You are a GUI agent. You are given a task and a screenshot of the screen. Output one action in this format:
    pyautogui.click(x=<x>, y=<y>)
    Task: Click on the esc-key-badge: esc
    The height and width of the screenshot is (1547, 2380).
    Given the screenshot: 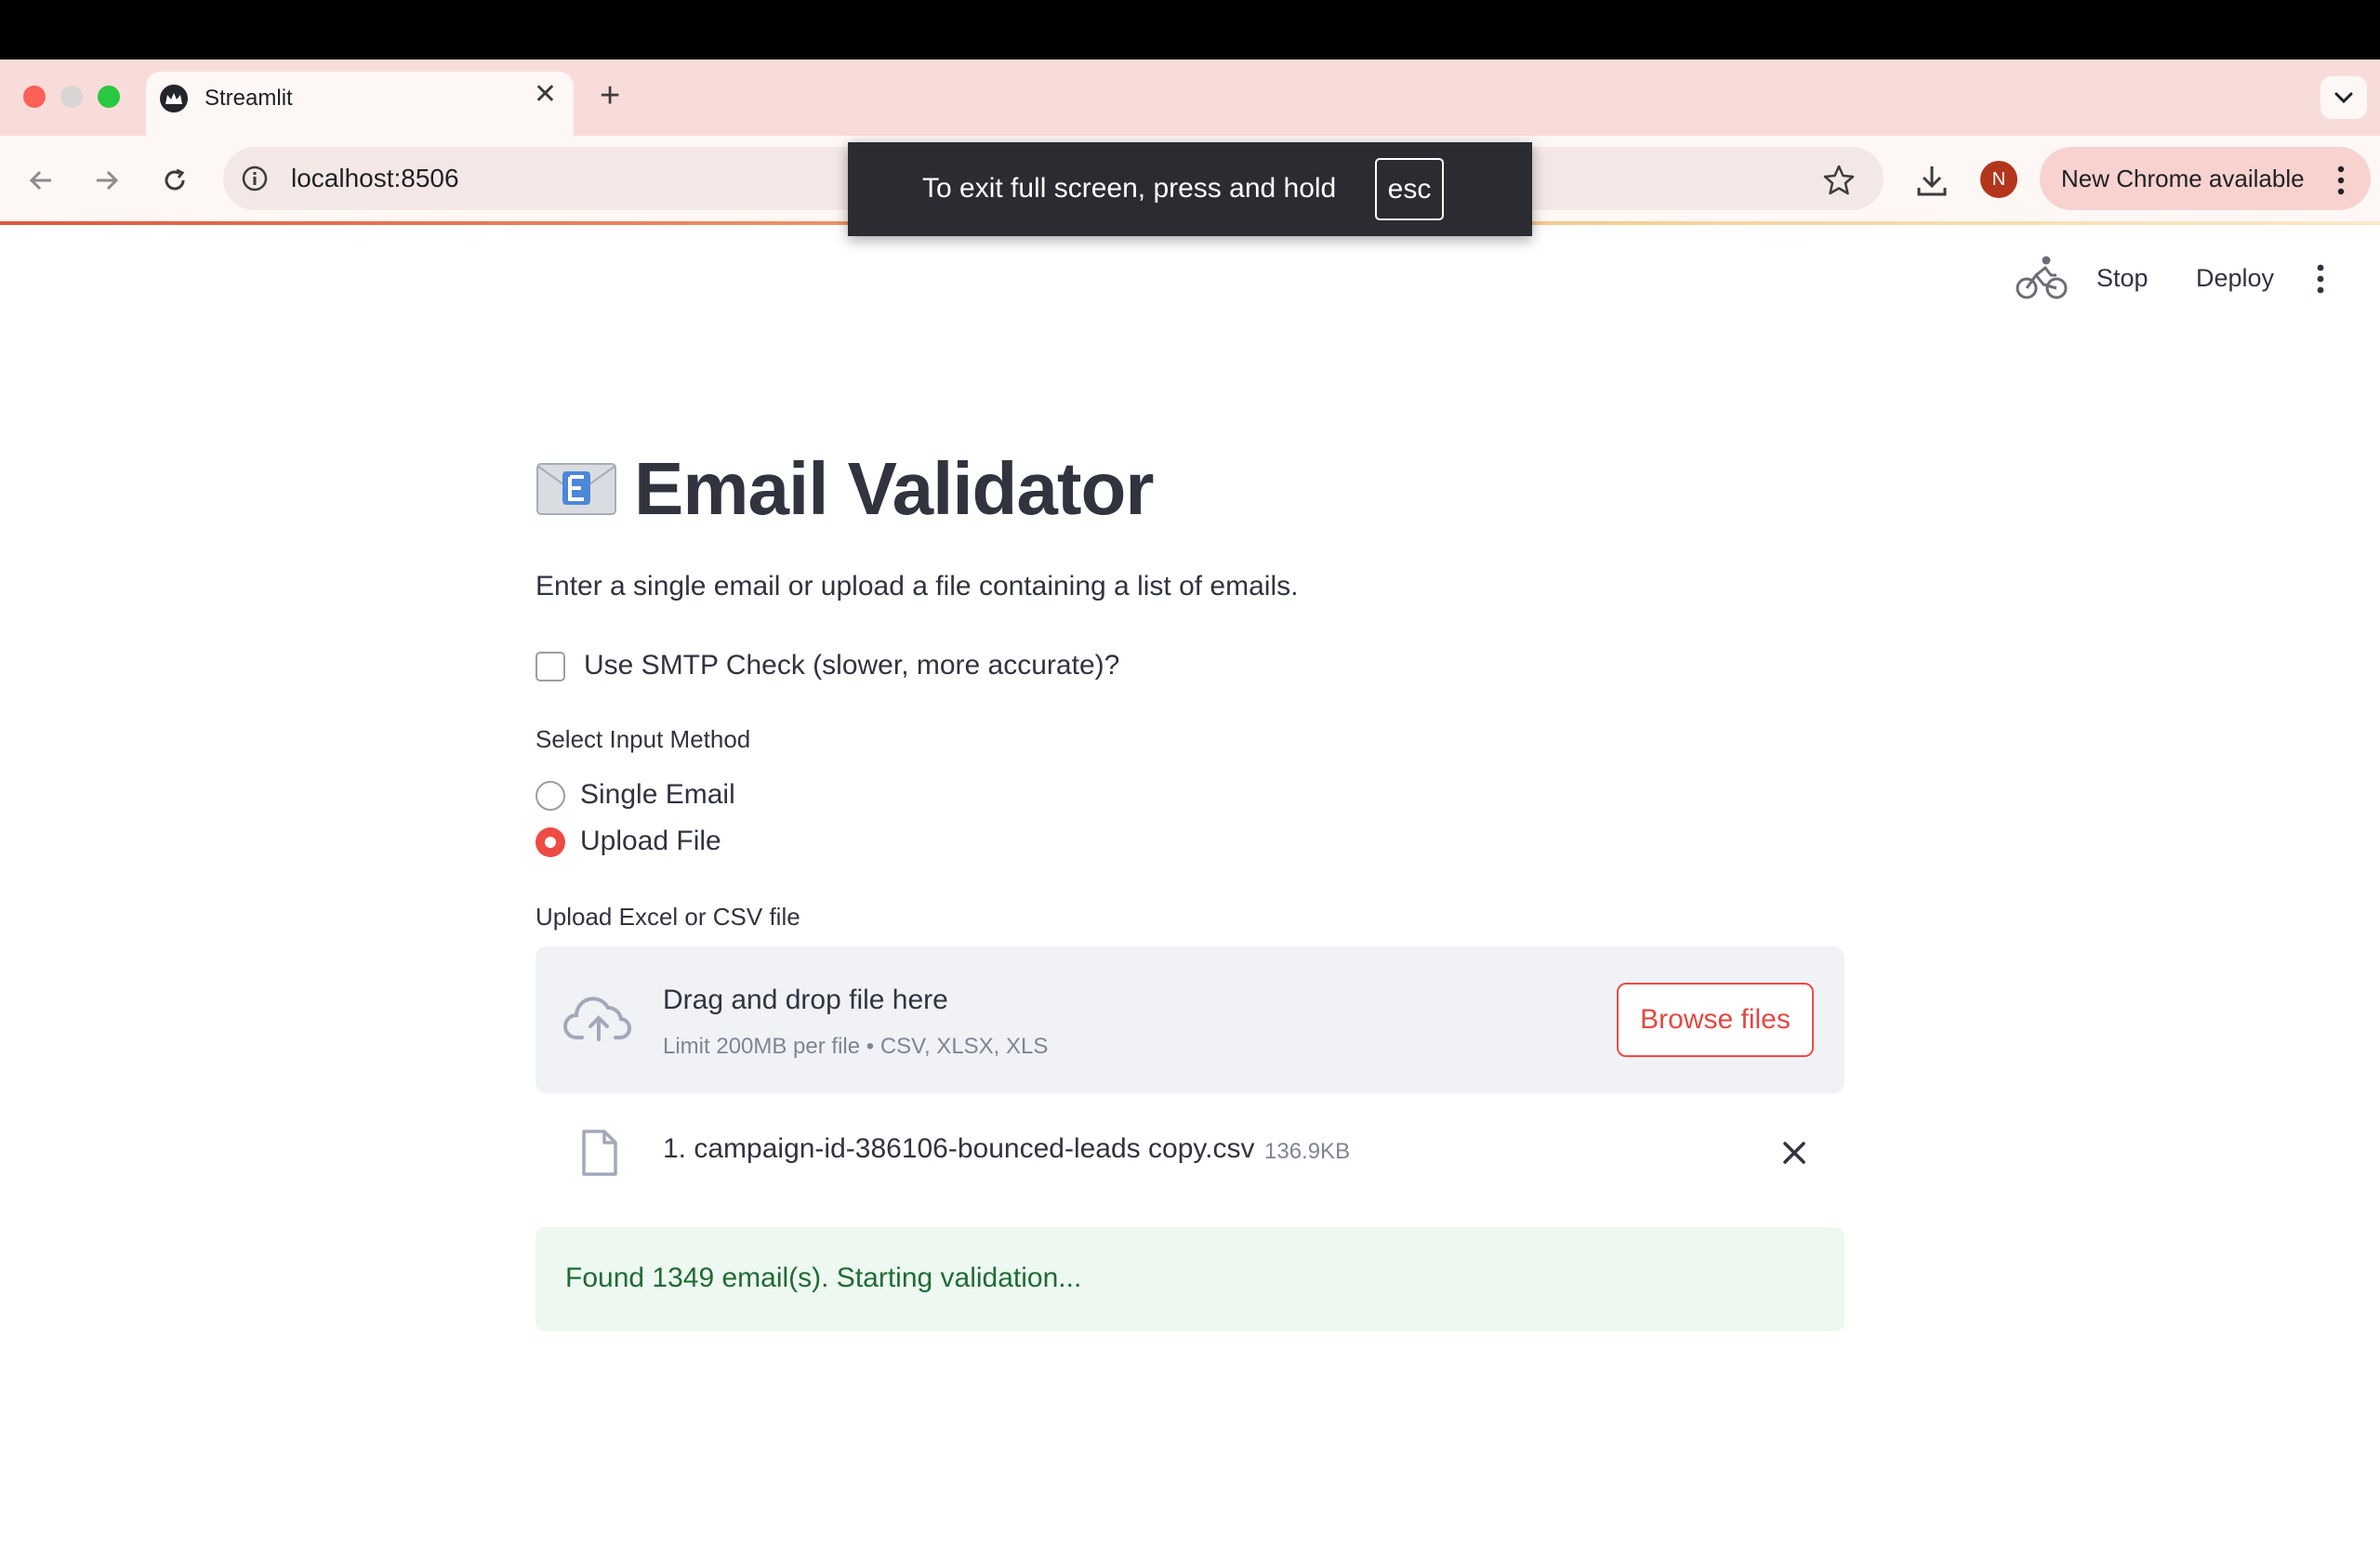 What is the action you would take?
    pyautogui.click(x=1409, y=189)
    